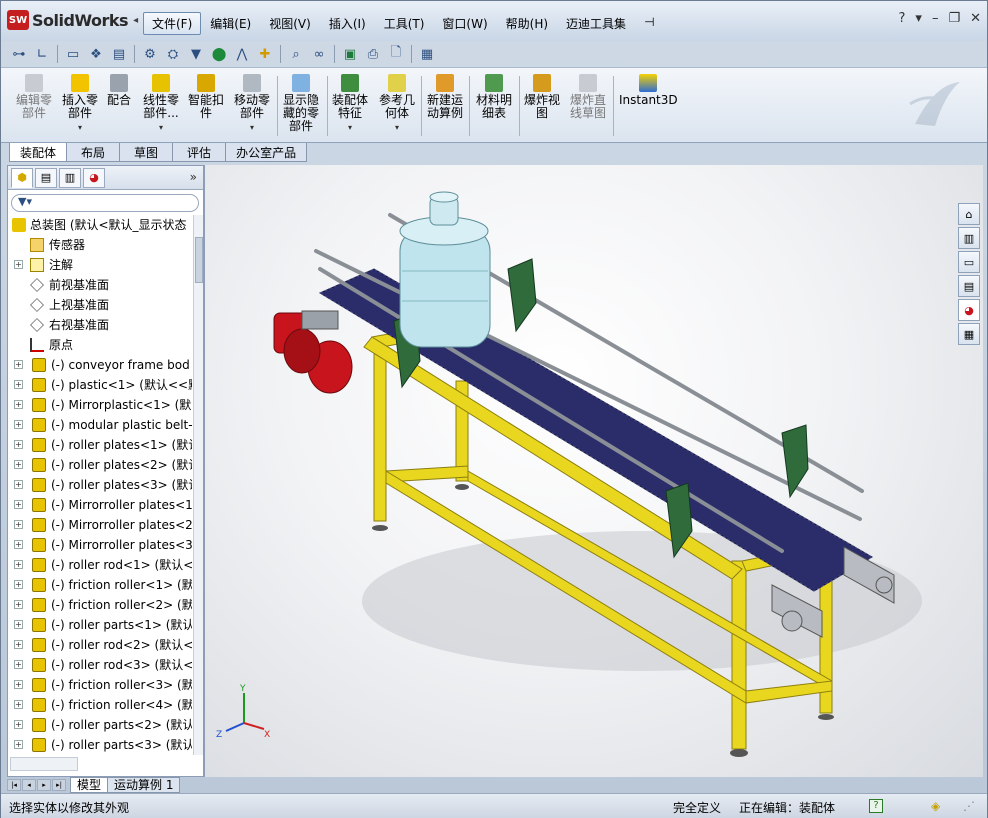  What do you see at coordinates (902, 18) in the screenshot?
I see `help-icon: ?` at bounding box center [902, 18].